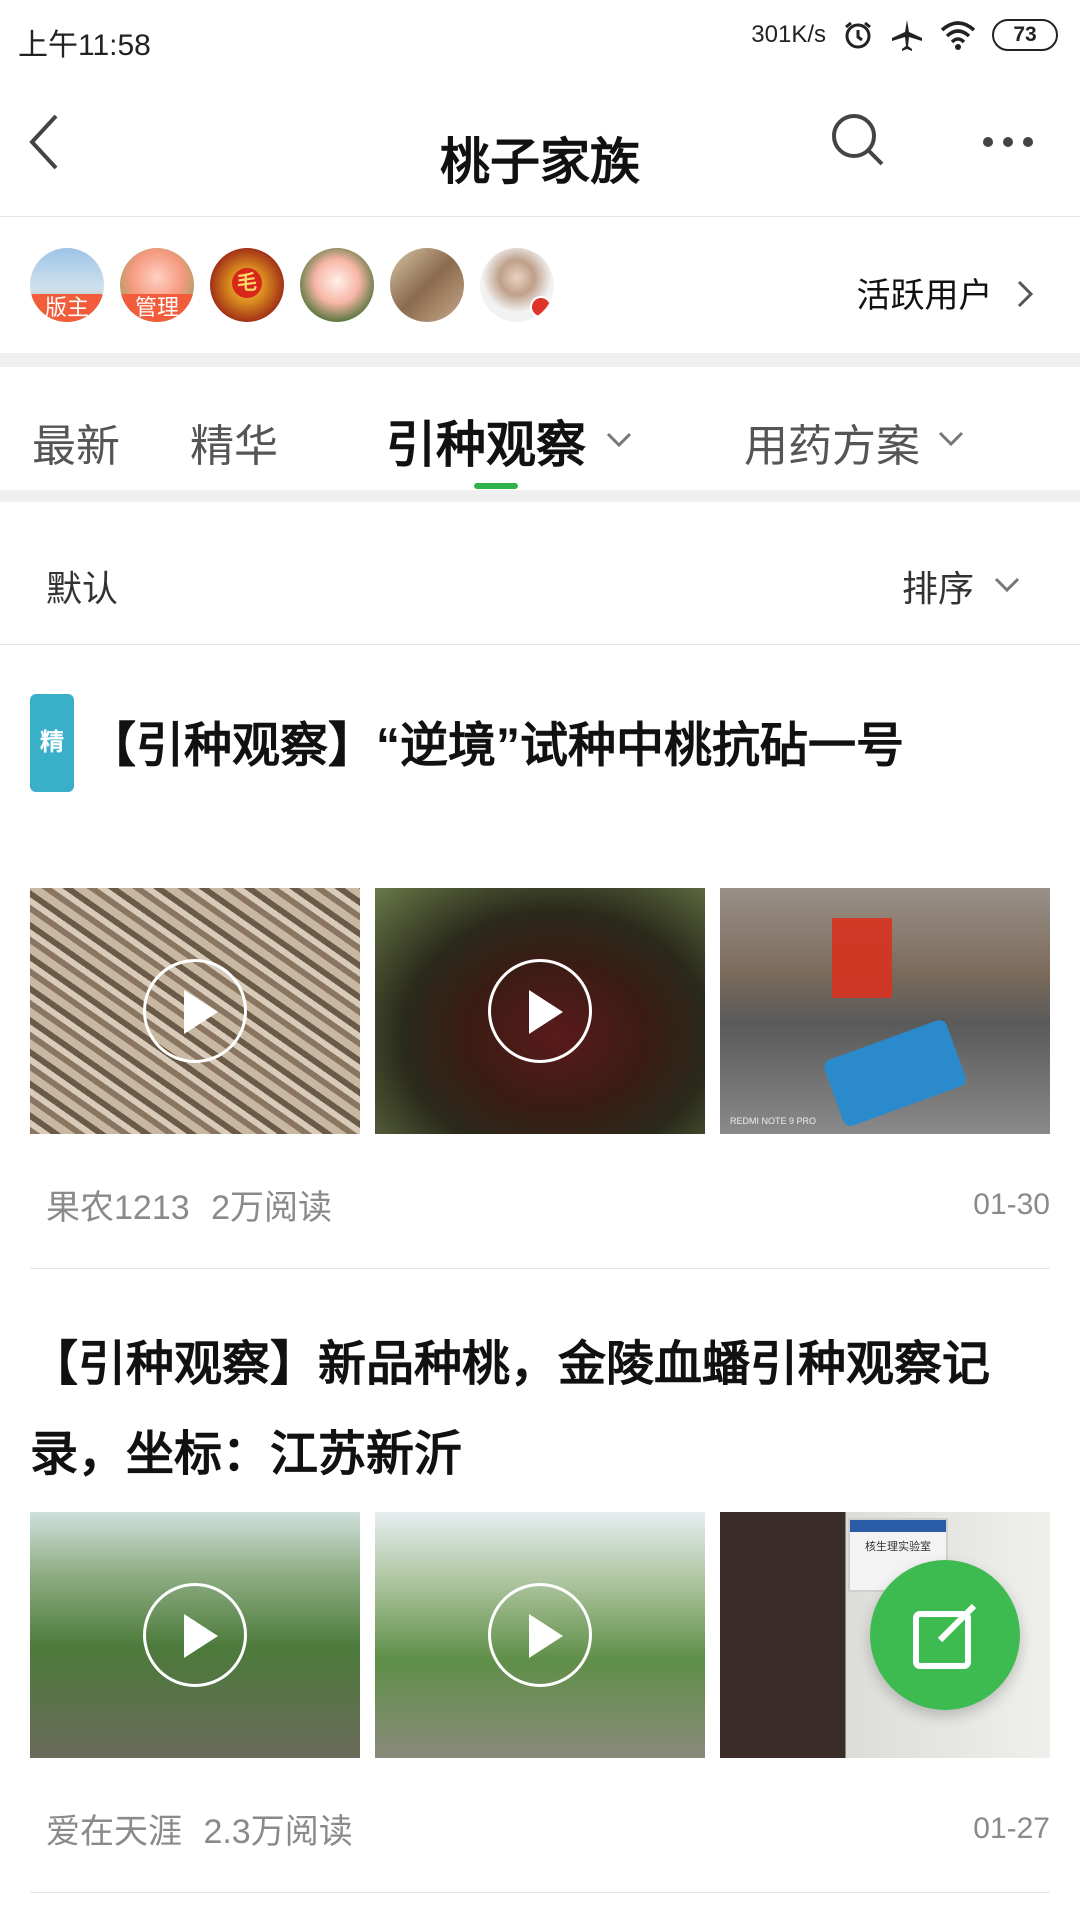 This screenshot has width=1080, height=1920. I want to click on search-button, so click(860, 142).